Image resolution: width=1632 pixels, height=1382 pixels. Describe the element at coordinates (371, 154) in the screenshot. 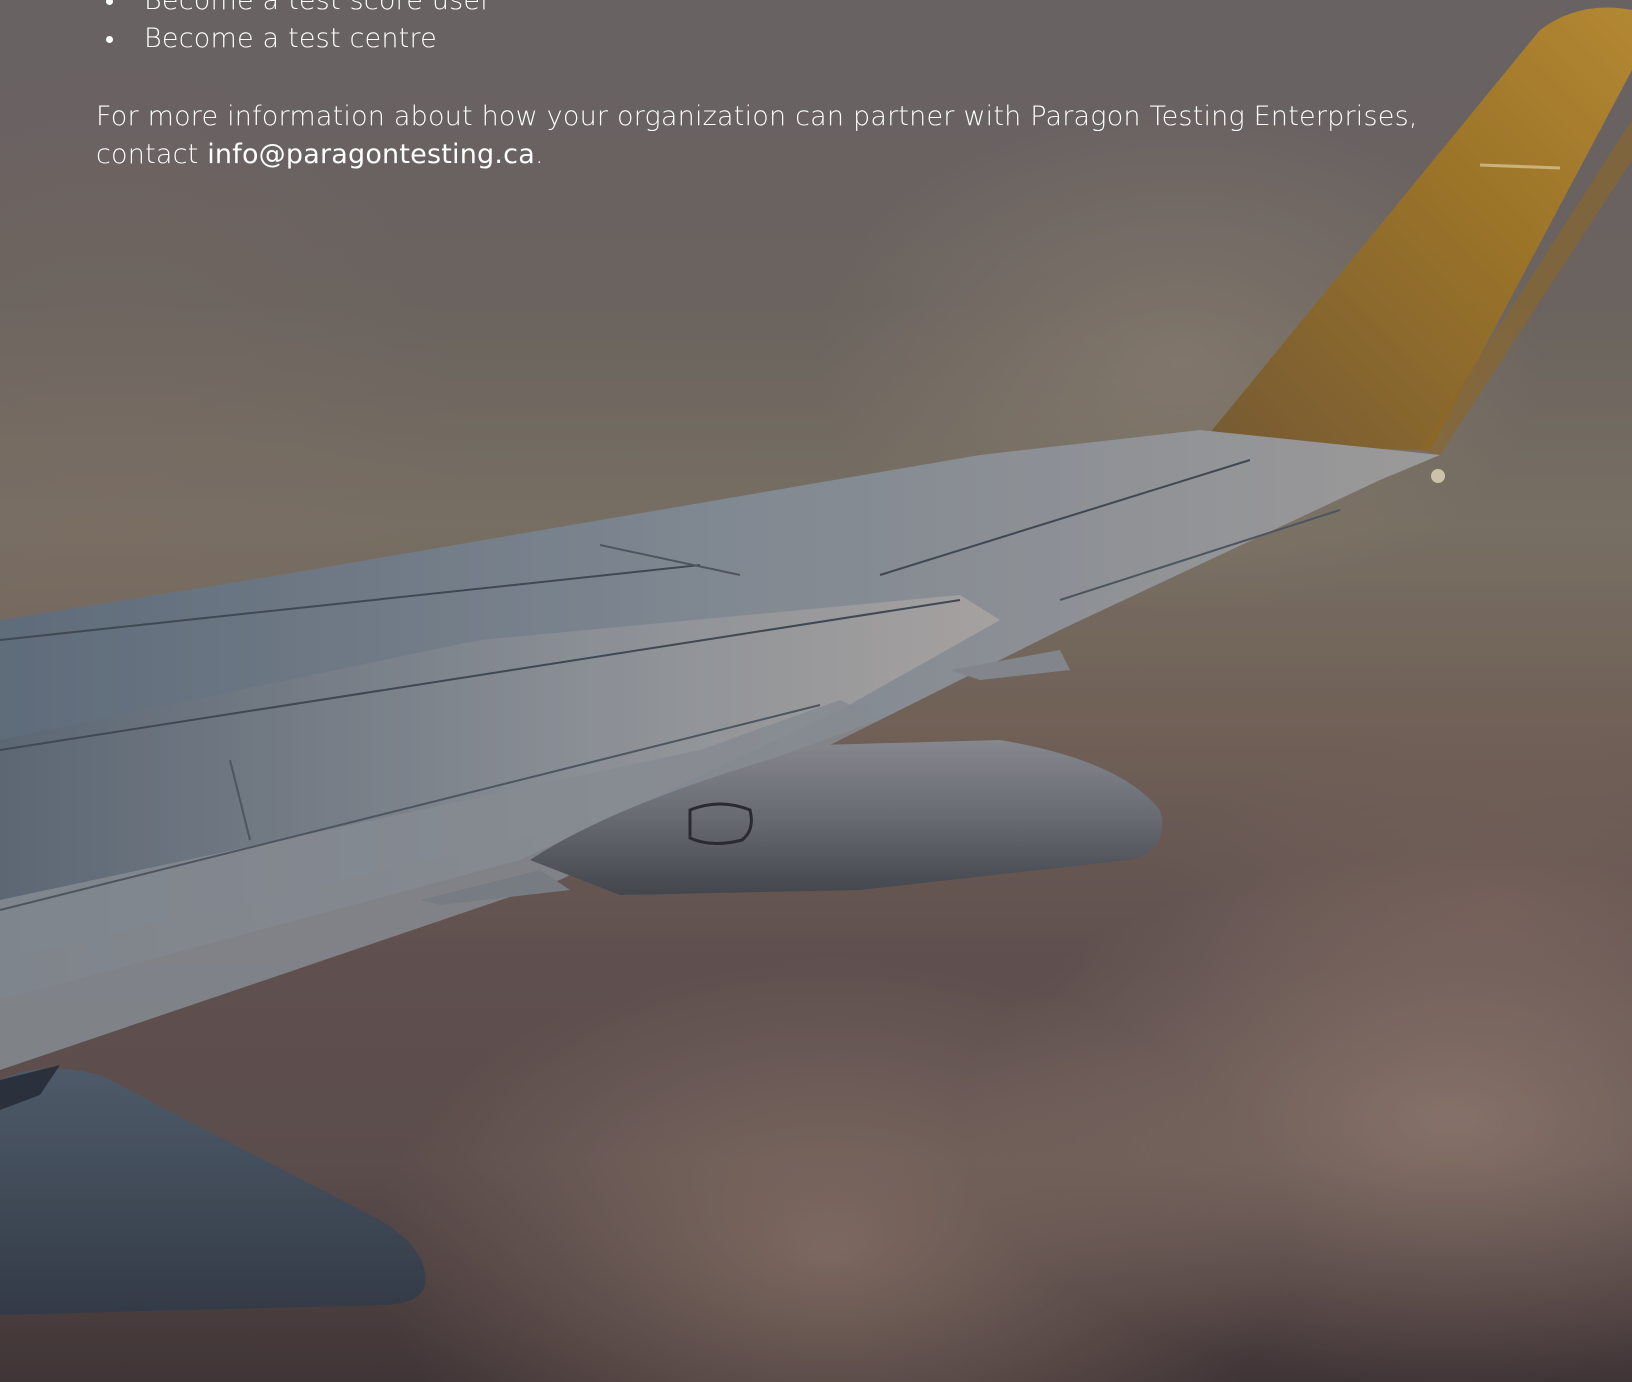

I see `email-link: info@paragontesting.ca` at that location.